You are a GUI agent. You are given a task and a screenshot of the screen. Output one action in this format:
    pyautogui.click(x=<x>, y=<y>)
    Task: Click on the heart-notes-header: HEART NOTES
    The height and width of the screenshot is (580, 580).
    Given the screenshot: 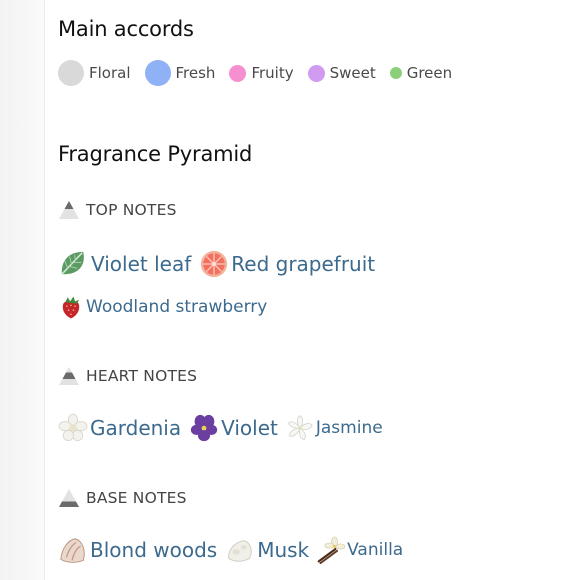 What is the action you would take?
    pyautogui.click(x=127, y=376)
    